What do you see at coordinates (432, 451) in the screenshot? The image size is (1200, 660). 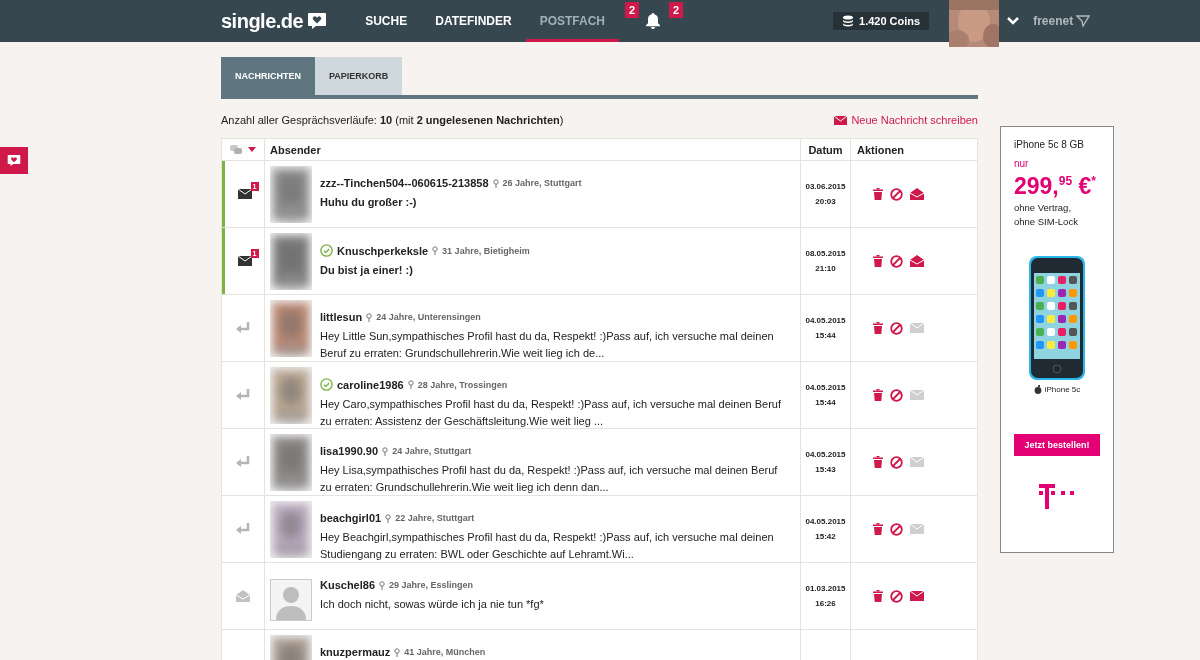 I see `age-location-text: 24 Jahre, Stuttgart` at bounding box center [432, 451].